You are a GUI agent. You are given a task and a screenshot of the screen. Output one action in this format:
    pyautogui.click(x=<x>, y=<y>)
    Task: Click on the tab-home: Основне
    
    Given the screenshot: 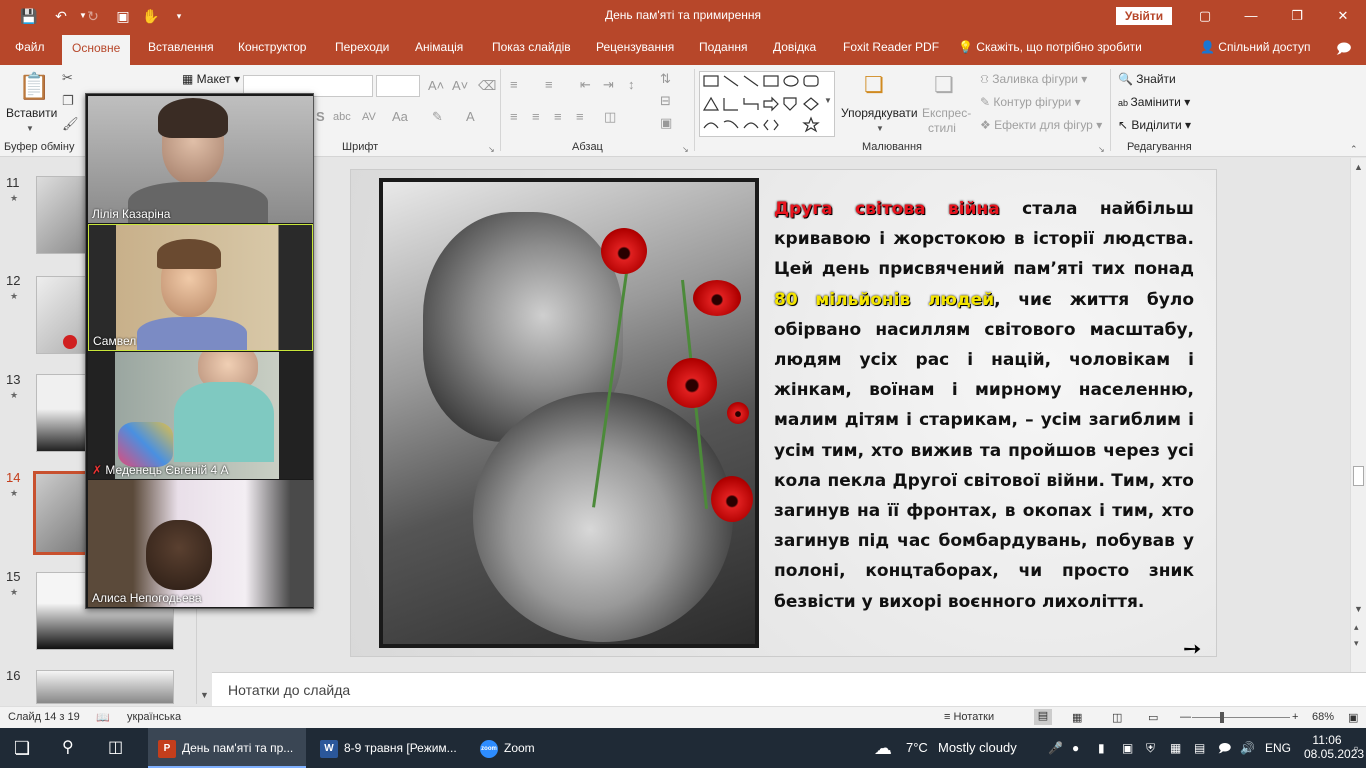 What is the action you would take?
    pyautogui.click(x=96, y=50)
    